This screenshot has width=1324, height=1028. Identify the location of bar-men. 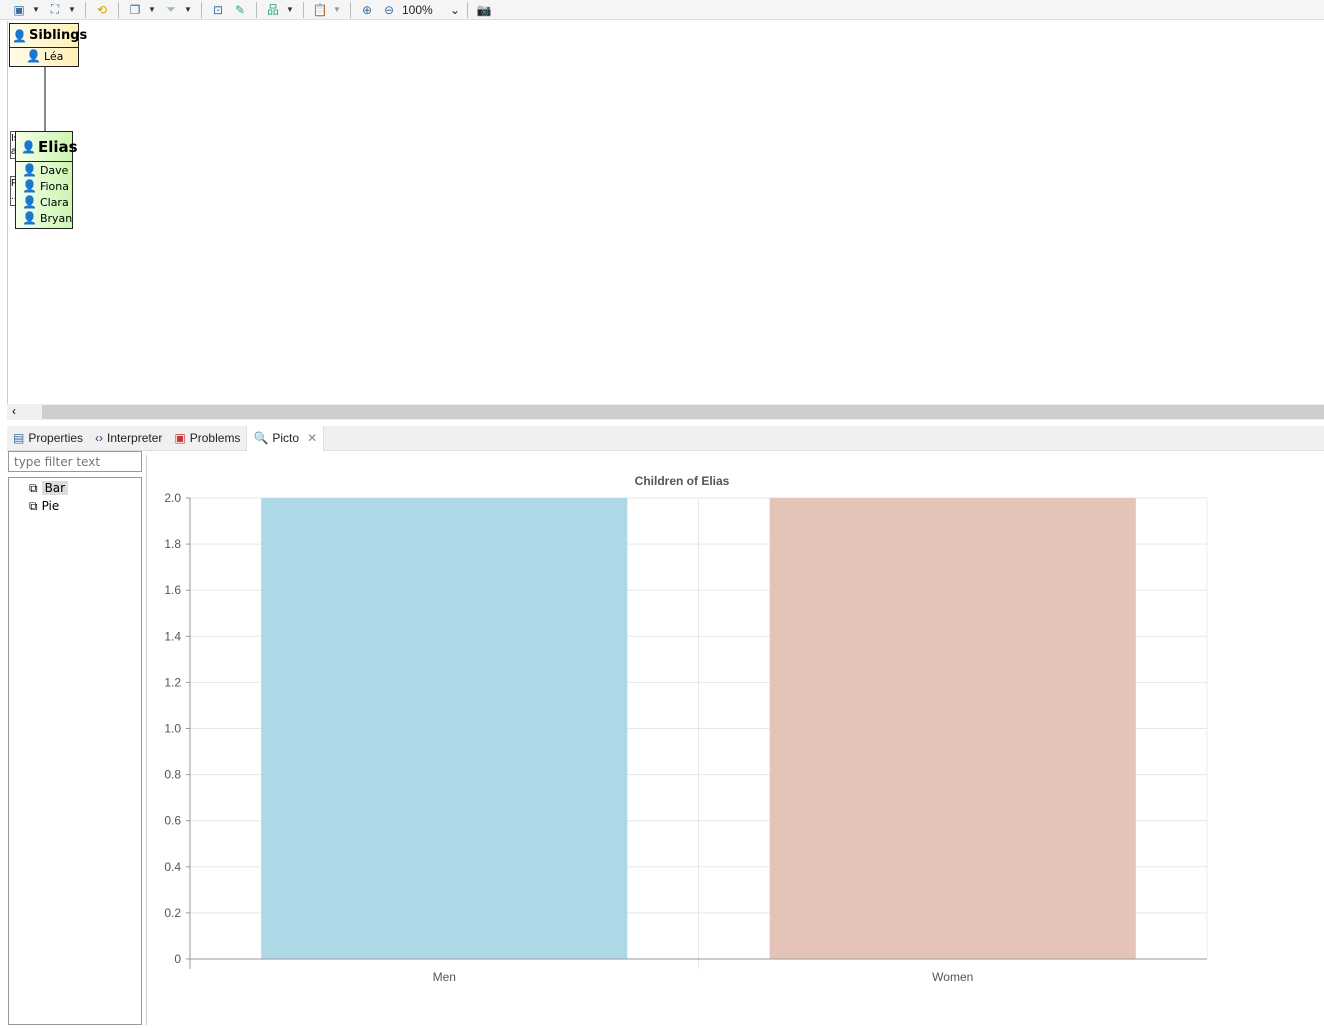
(444, 728).